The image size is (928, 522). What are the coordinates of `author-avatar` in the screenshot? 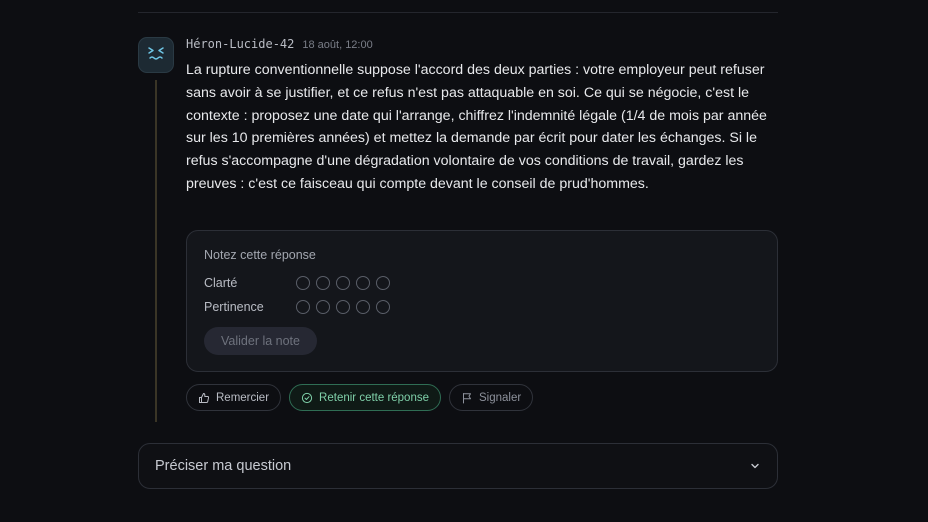 It's located at (156, 55).